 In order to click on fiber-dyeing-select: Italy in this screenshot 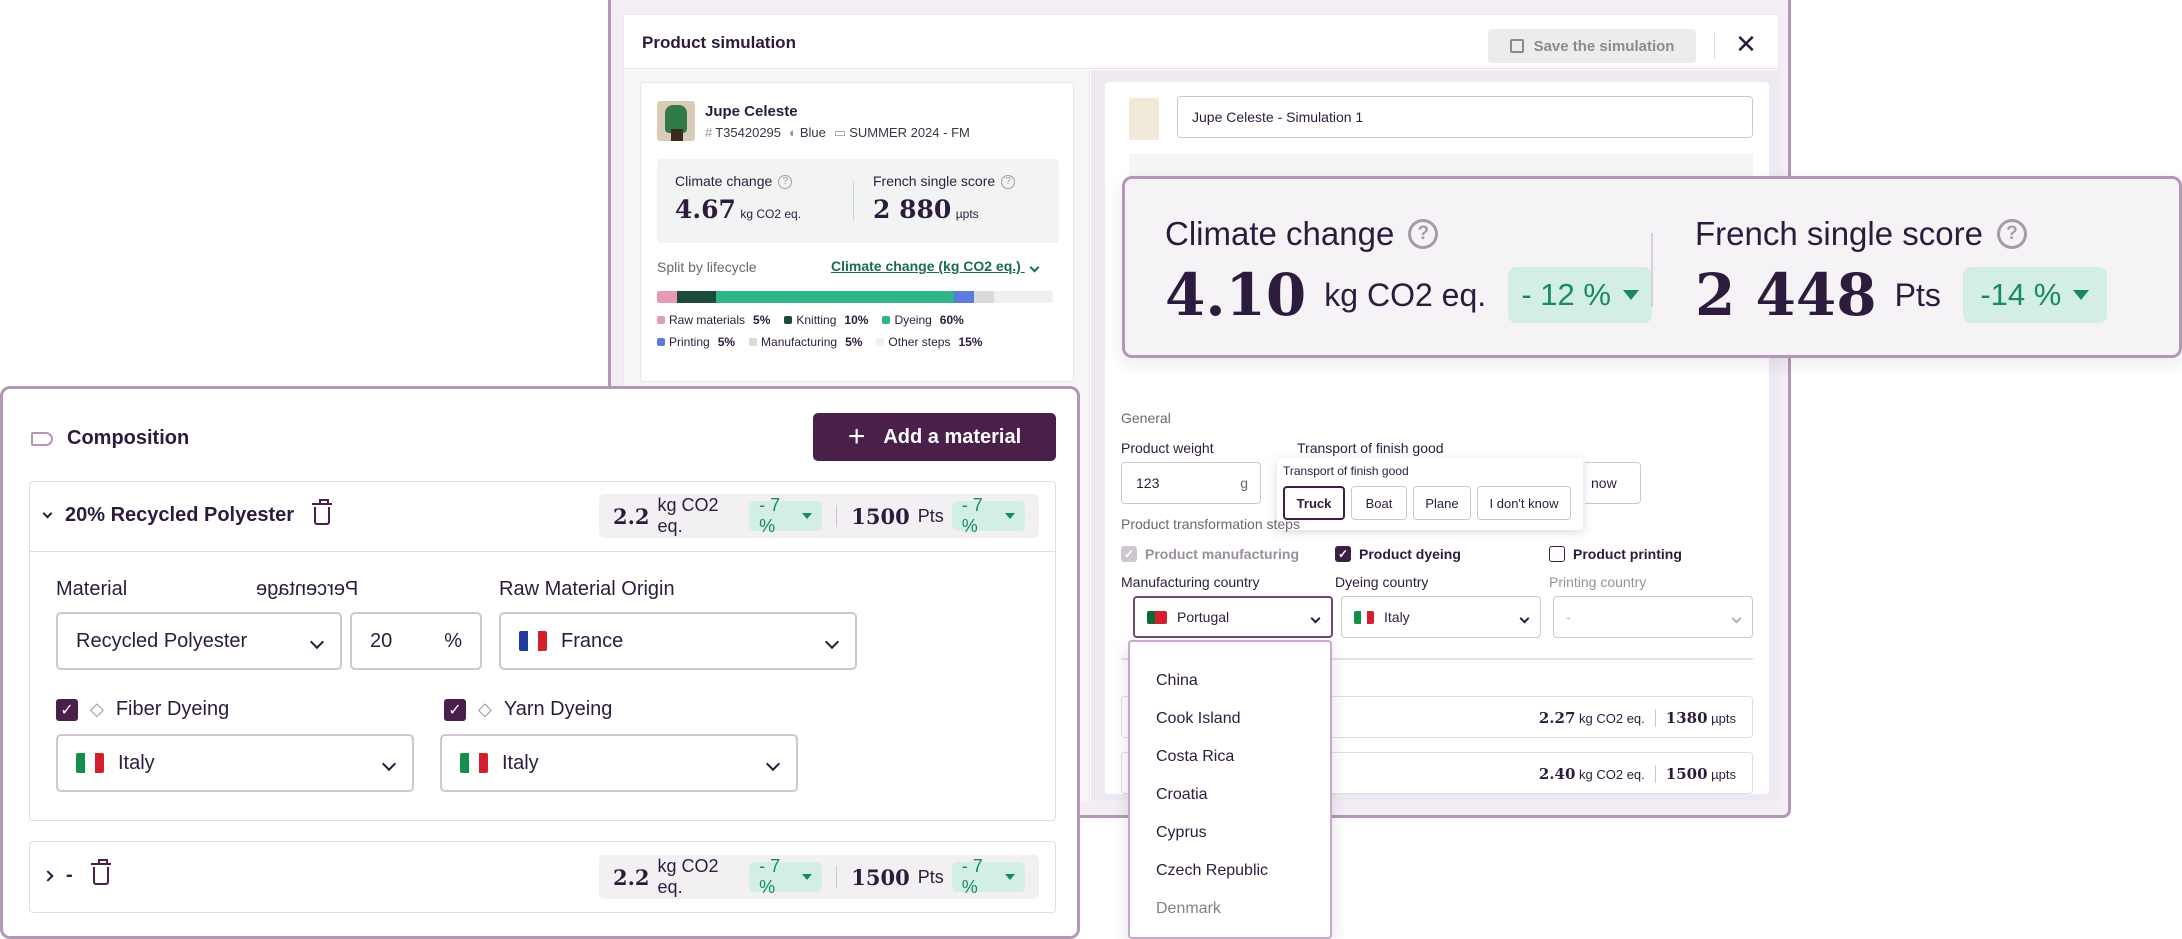, I will do `click(235, 763)`.